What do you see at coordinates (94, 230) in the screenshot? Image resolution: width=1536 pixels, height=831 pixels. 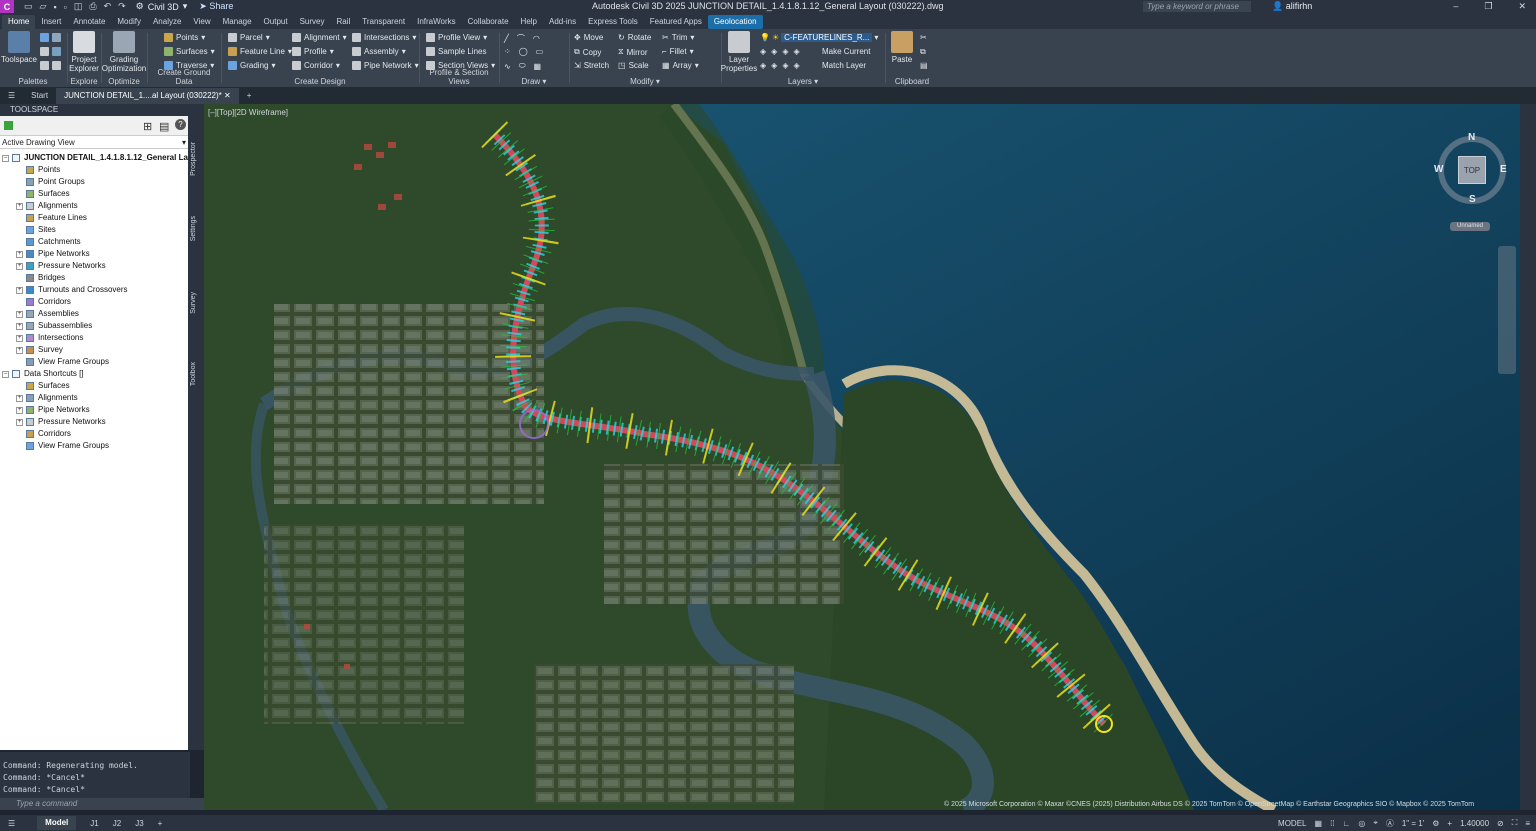 I see `tree-item-sites: +Sites` at bounding box center [94, 230].